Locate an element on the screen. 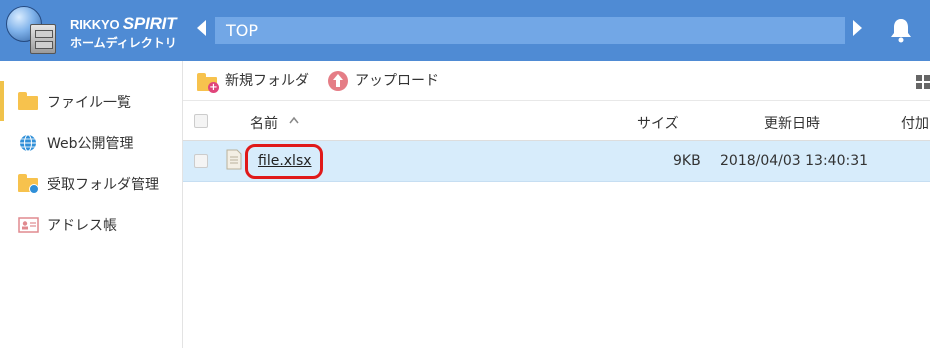 Image resolution: width=930 pixels, height=348 pixels. breadcrumb: TOP is located at coordinates (530, 30).